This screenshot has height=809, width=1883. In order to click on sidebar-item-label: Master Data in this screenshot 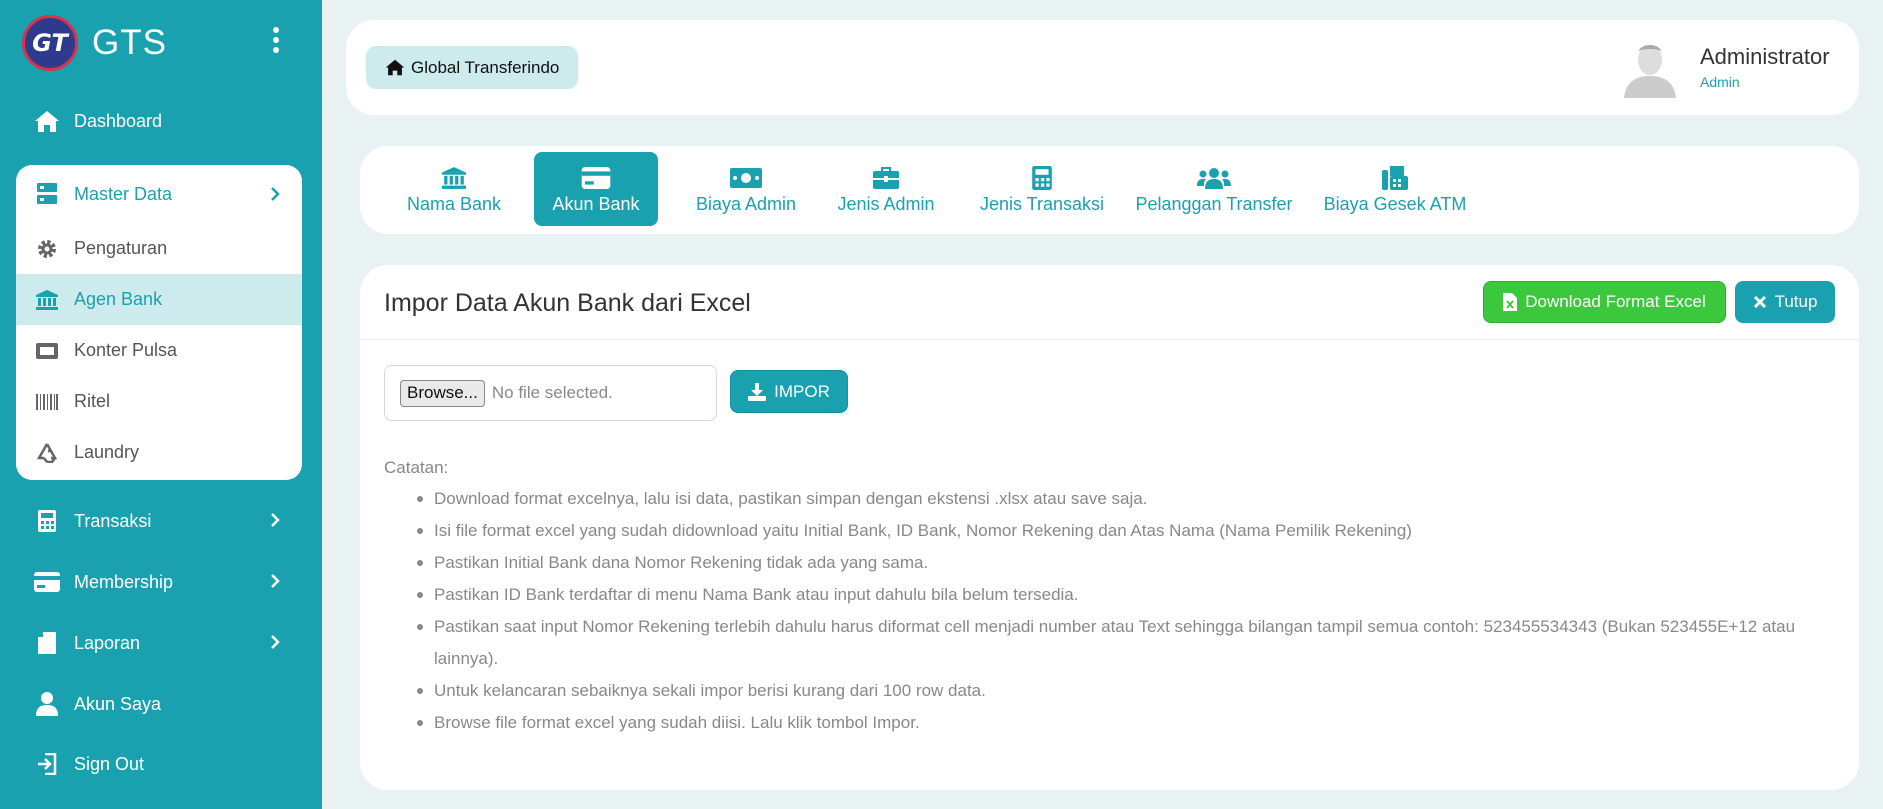, I will do `click(123, 193)`.